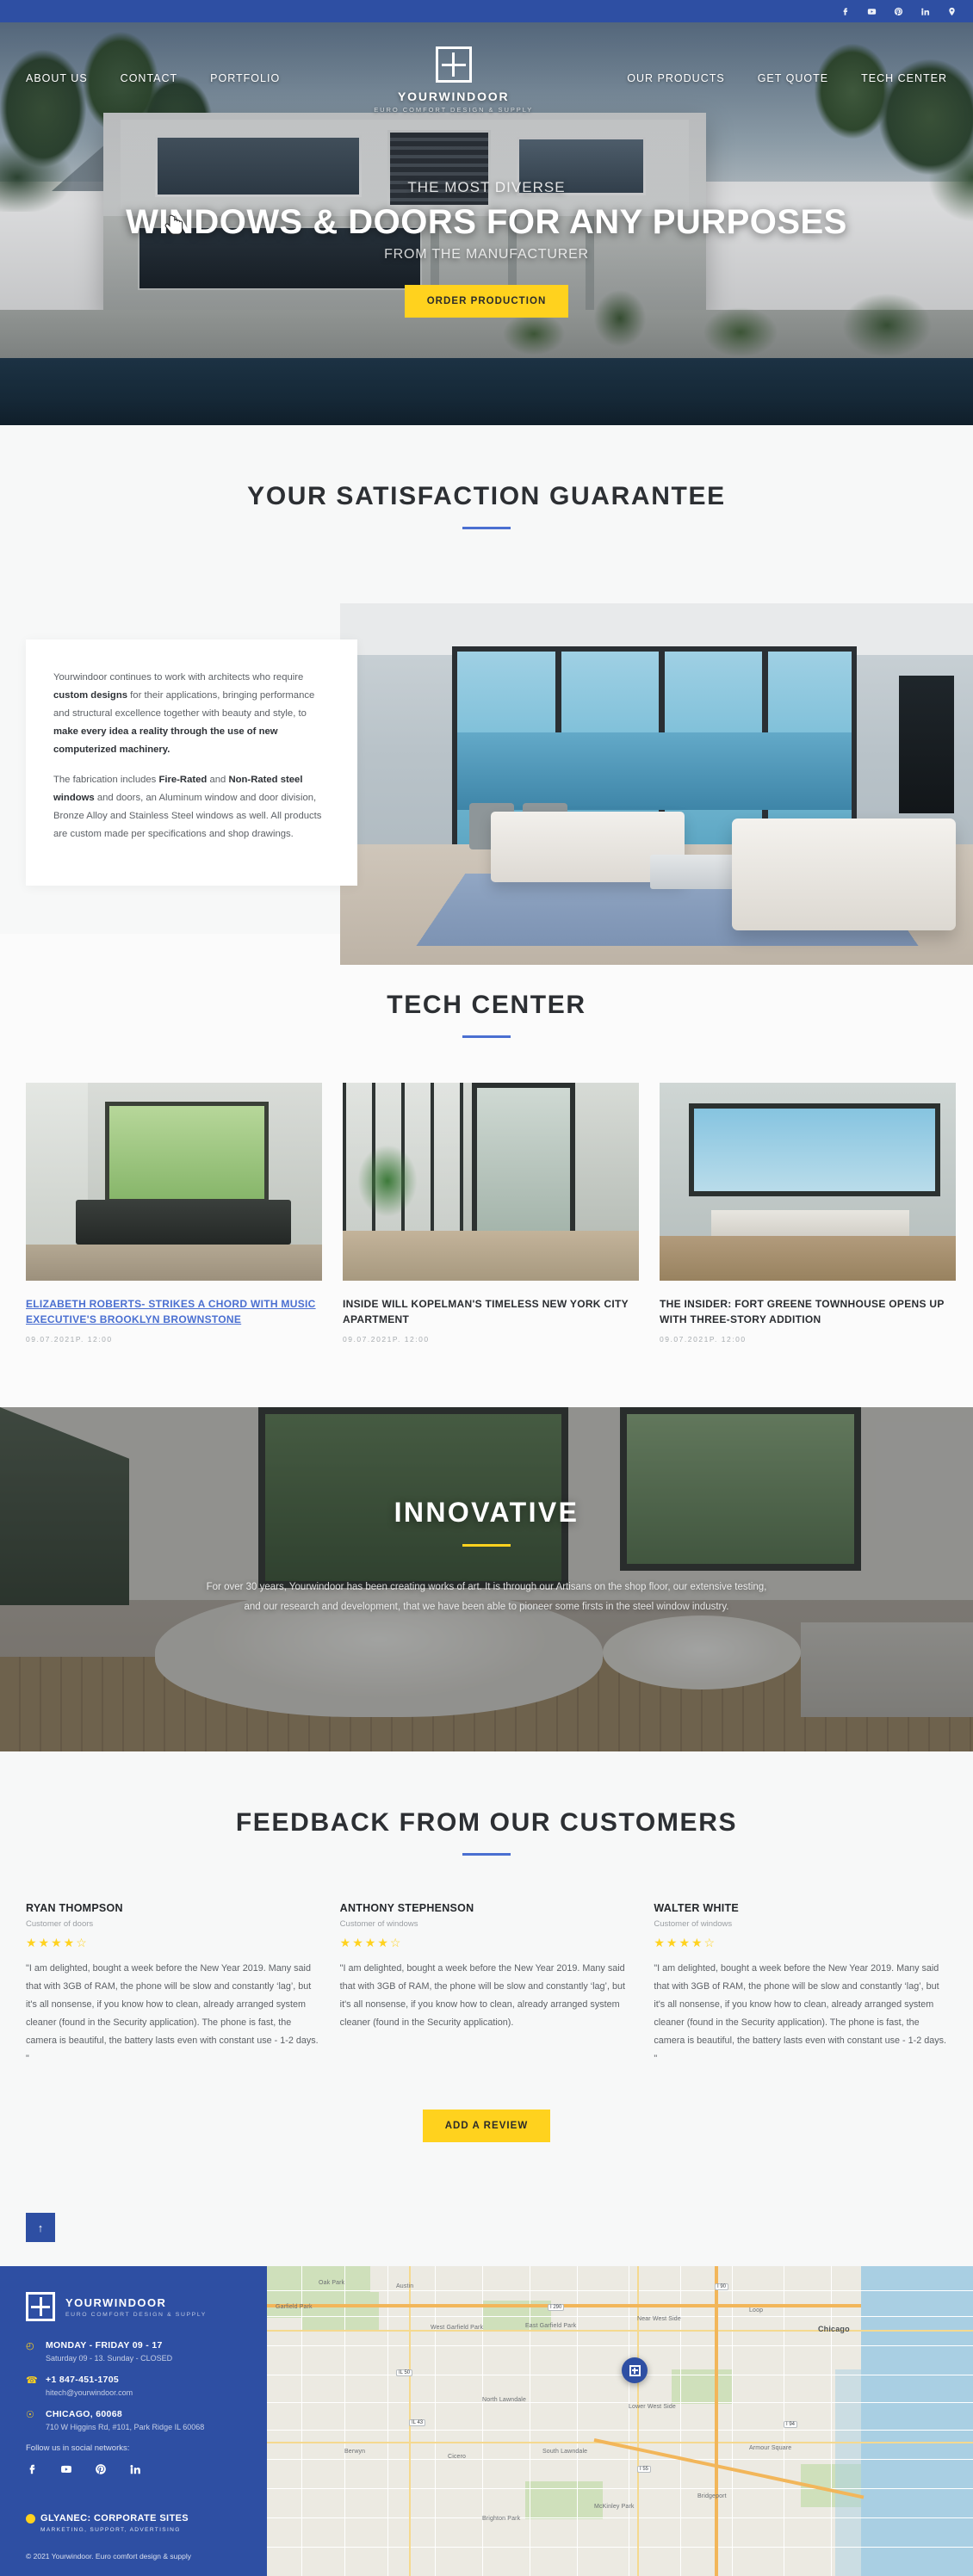 This screenshot has height=2576, width=973. Describe the element at coordinates (904, 78) in the screenshot. I see `nav-tech-center: TECH CENTER` at that location.